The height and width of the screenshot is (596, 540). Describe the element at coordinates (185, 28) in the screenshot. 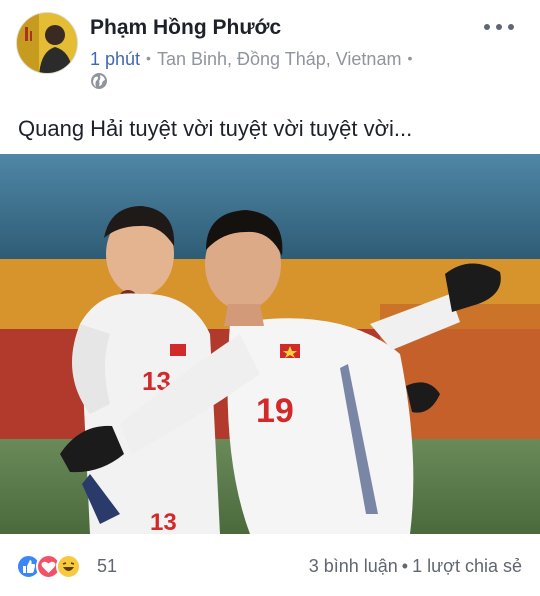

I see `author-name: Phạm Hồng Phước` at that location.